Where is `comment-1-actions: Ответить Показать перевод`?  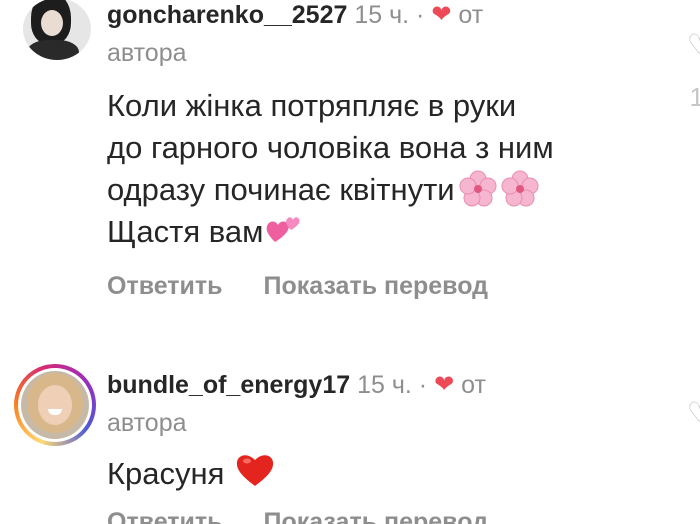
comment-1-actions: Ответить Показать перевод is located at coordinates (314, 286).